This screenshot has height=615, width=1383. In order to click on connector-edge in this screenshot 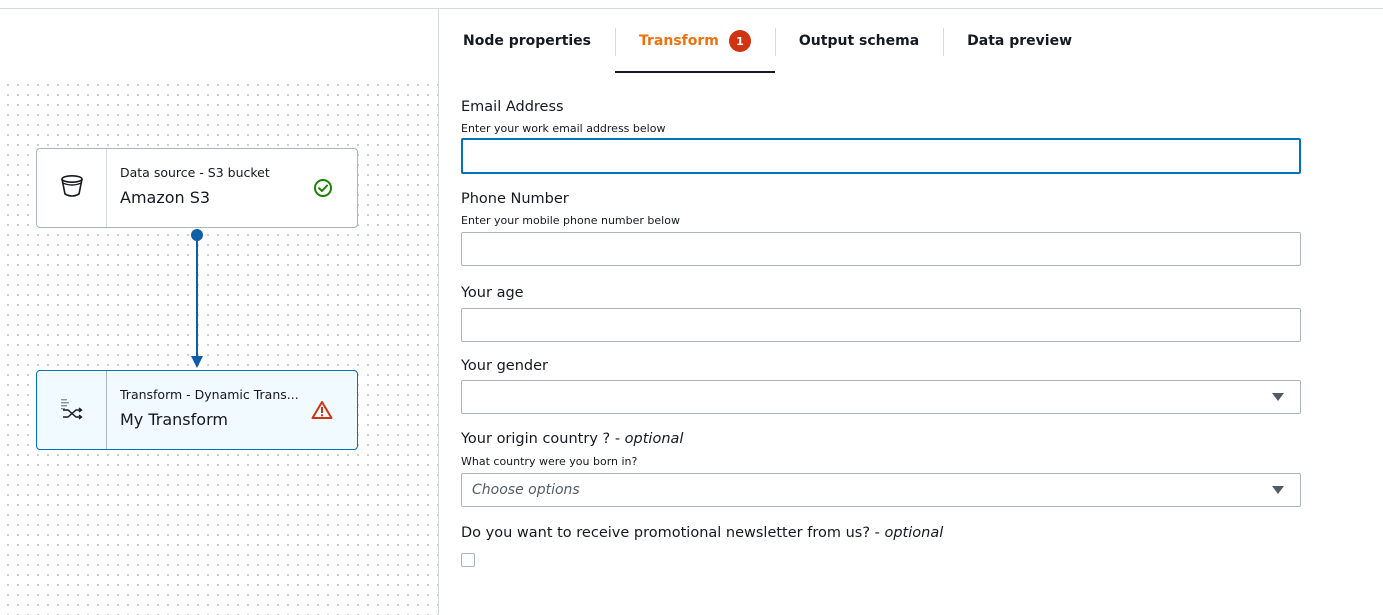, I will do `click(197, 298)`.